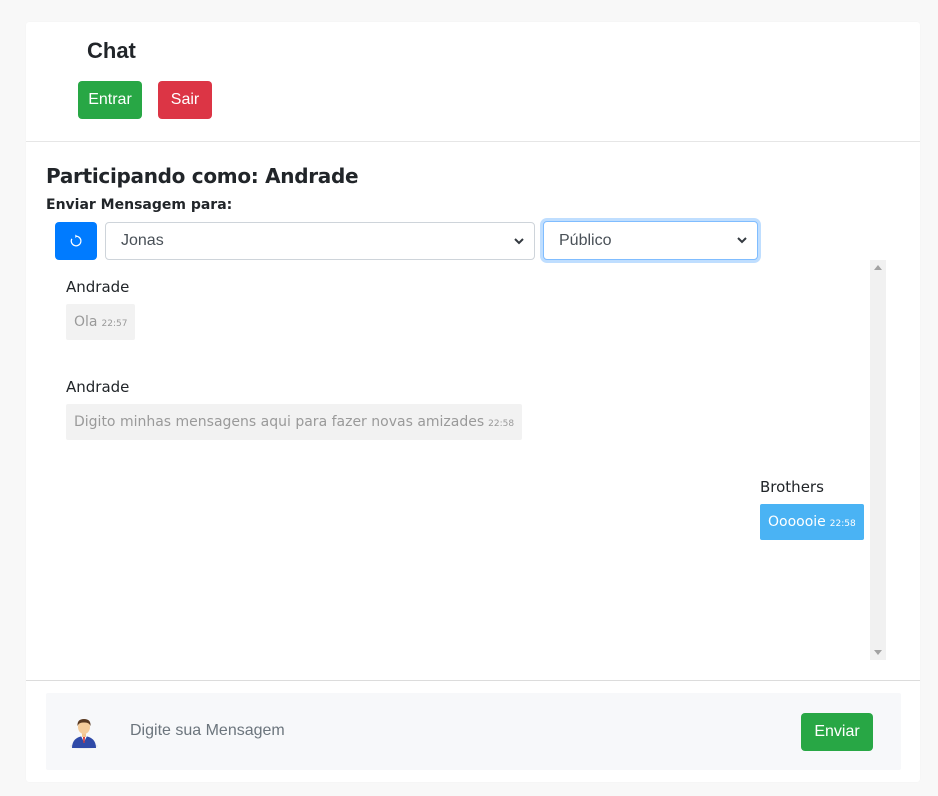 The width and height of the screenshot is (938, 796). Describe the element at coordinates (650, 240) in the screenshot. I see `scope-select: Público` at that location.